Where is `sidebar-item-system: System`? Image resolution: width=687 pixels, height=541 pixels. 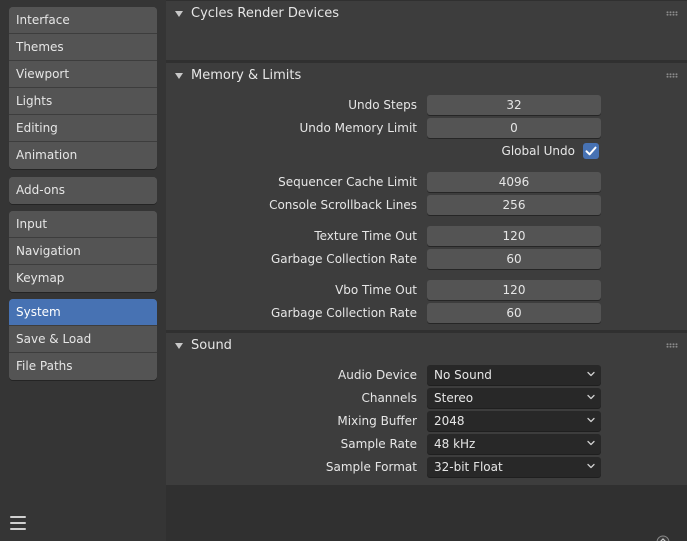
sidebar-item-system: System is located at coordinates (83, 312).